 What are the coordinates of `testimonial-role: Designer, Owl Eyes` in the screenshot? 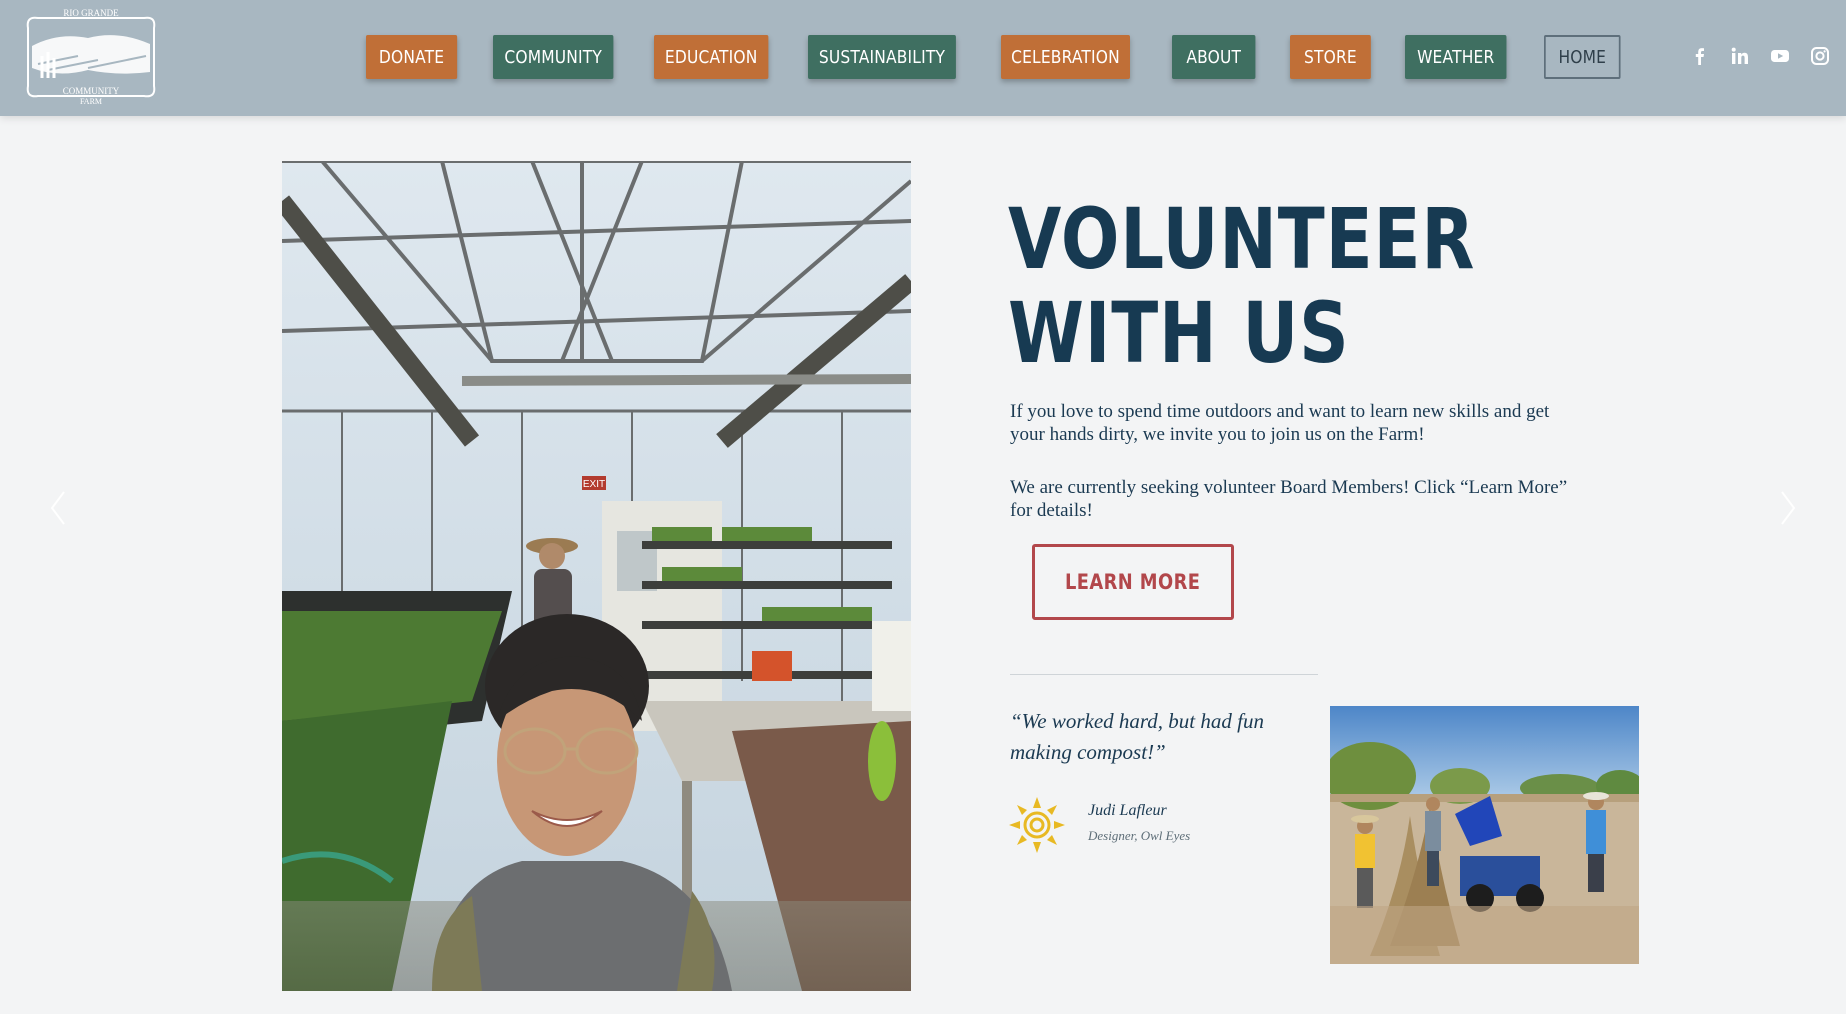 It's located at (1139, 835).